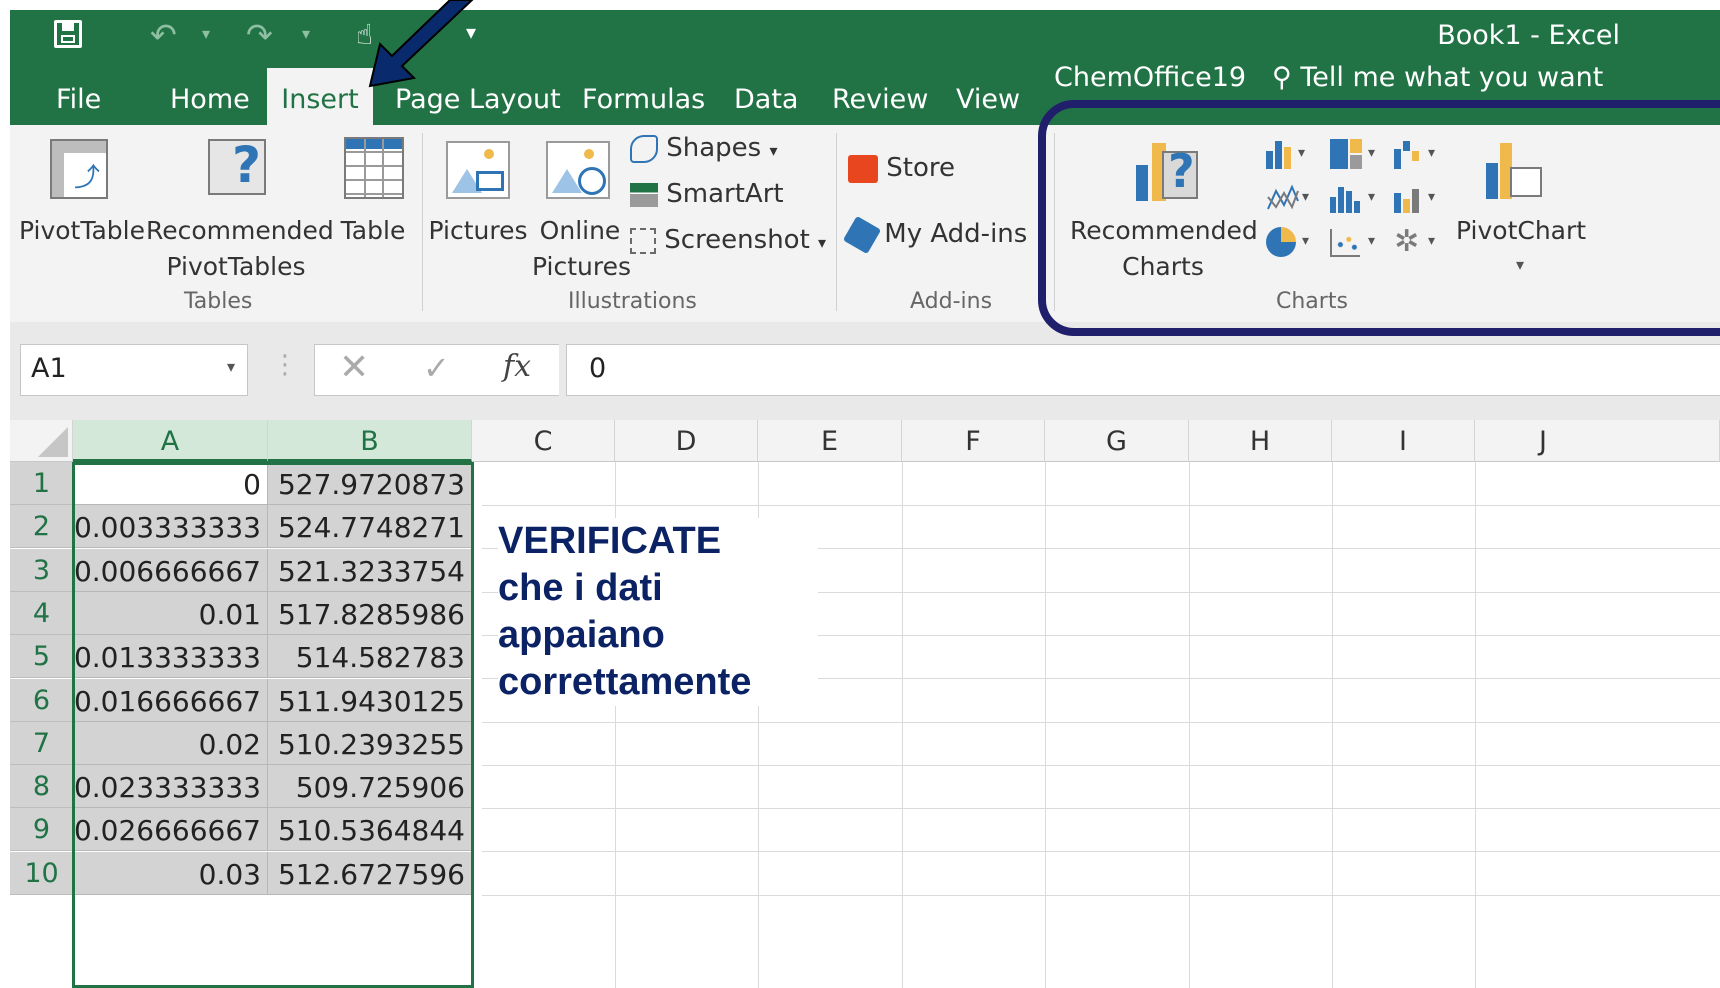  What do you see at coordinates (41, 570) in the screenshot?
I see `row-header: 3` at bounding box center [41, 570].